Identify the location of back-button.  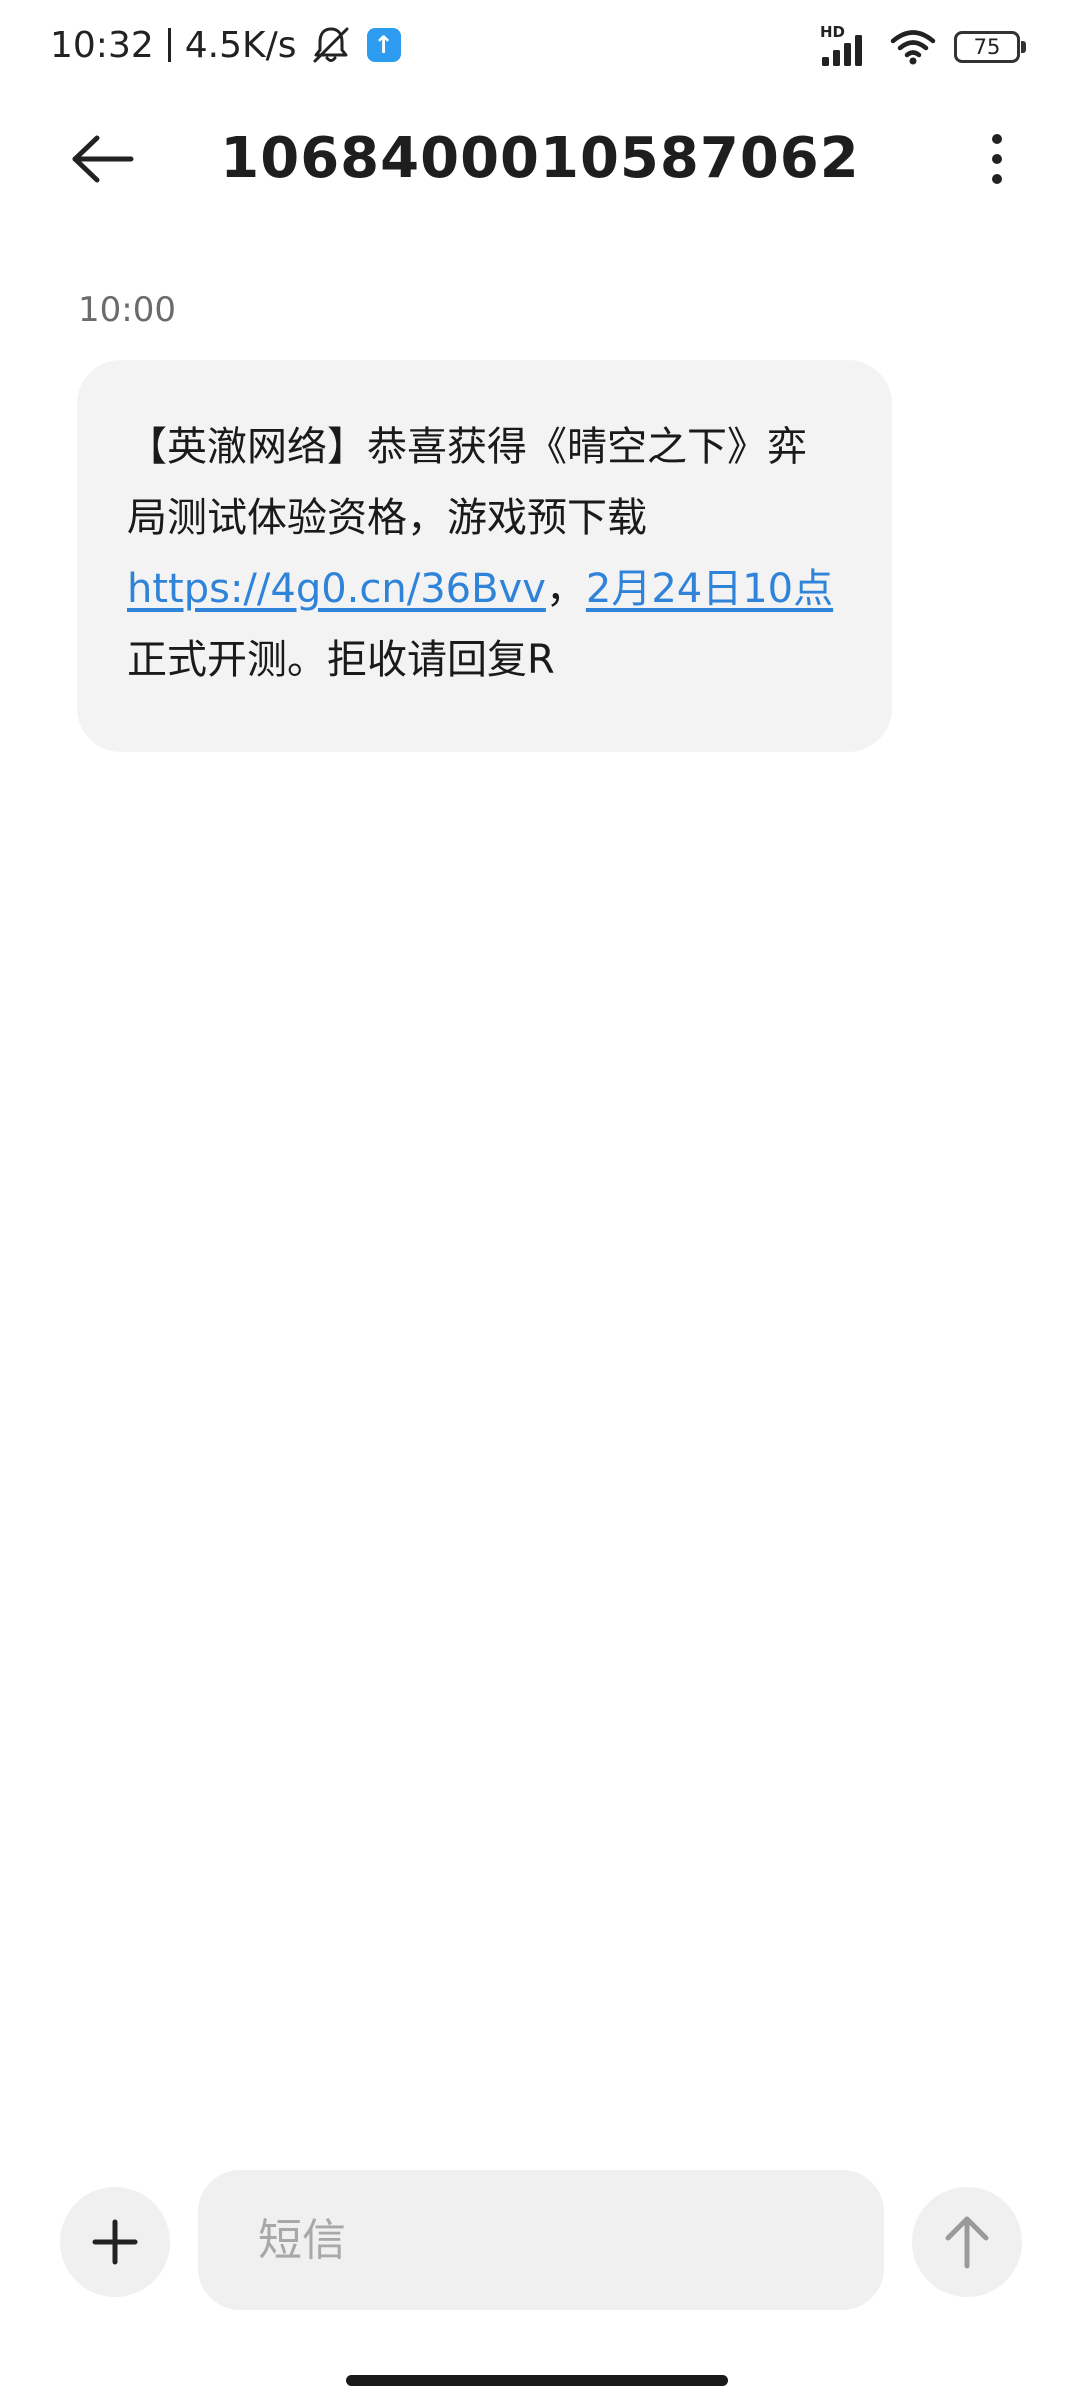
(103, 159).